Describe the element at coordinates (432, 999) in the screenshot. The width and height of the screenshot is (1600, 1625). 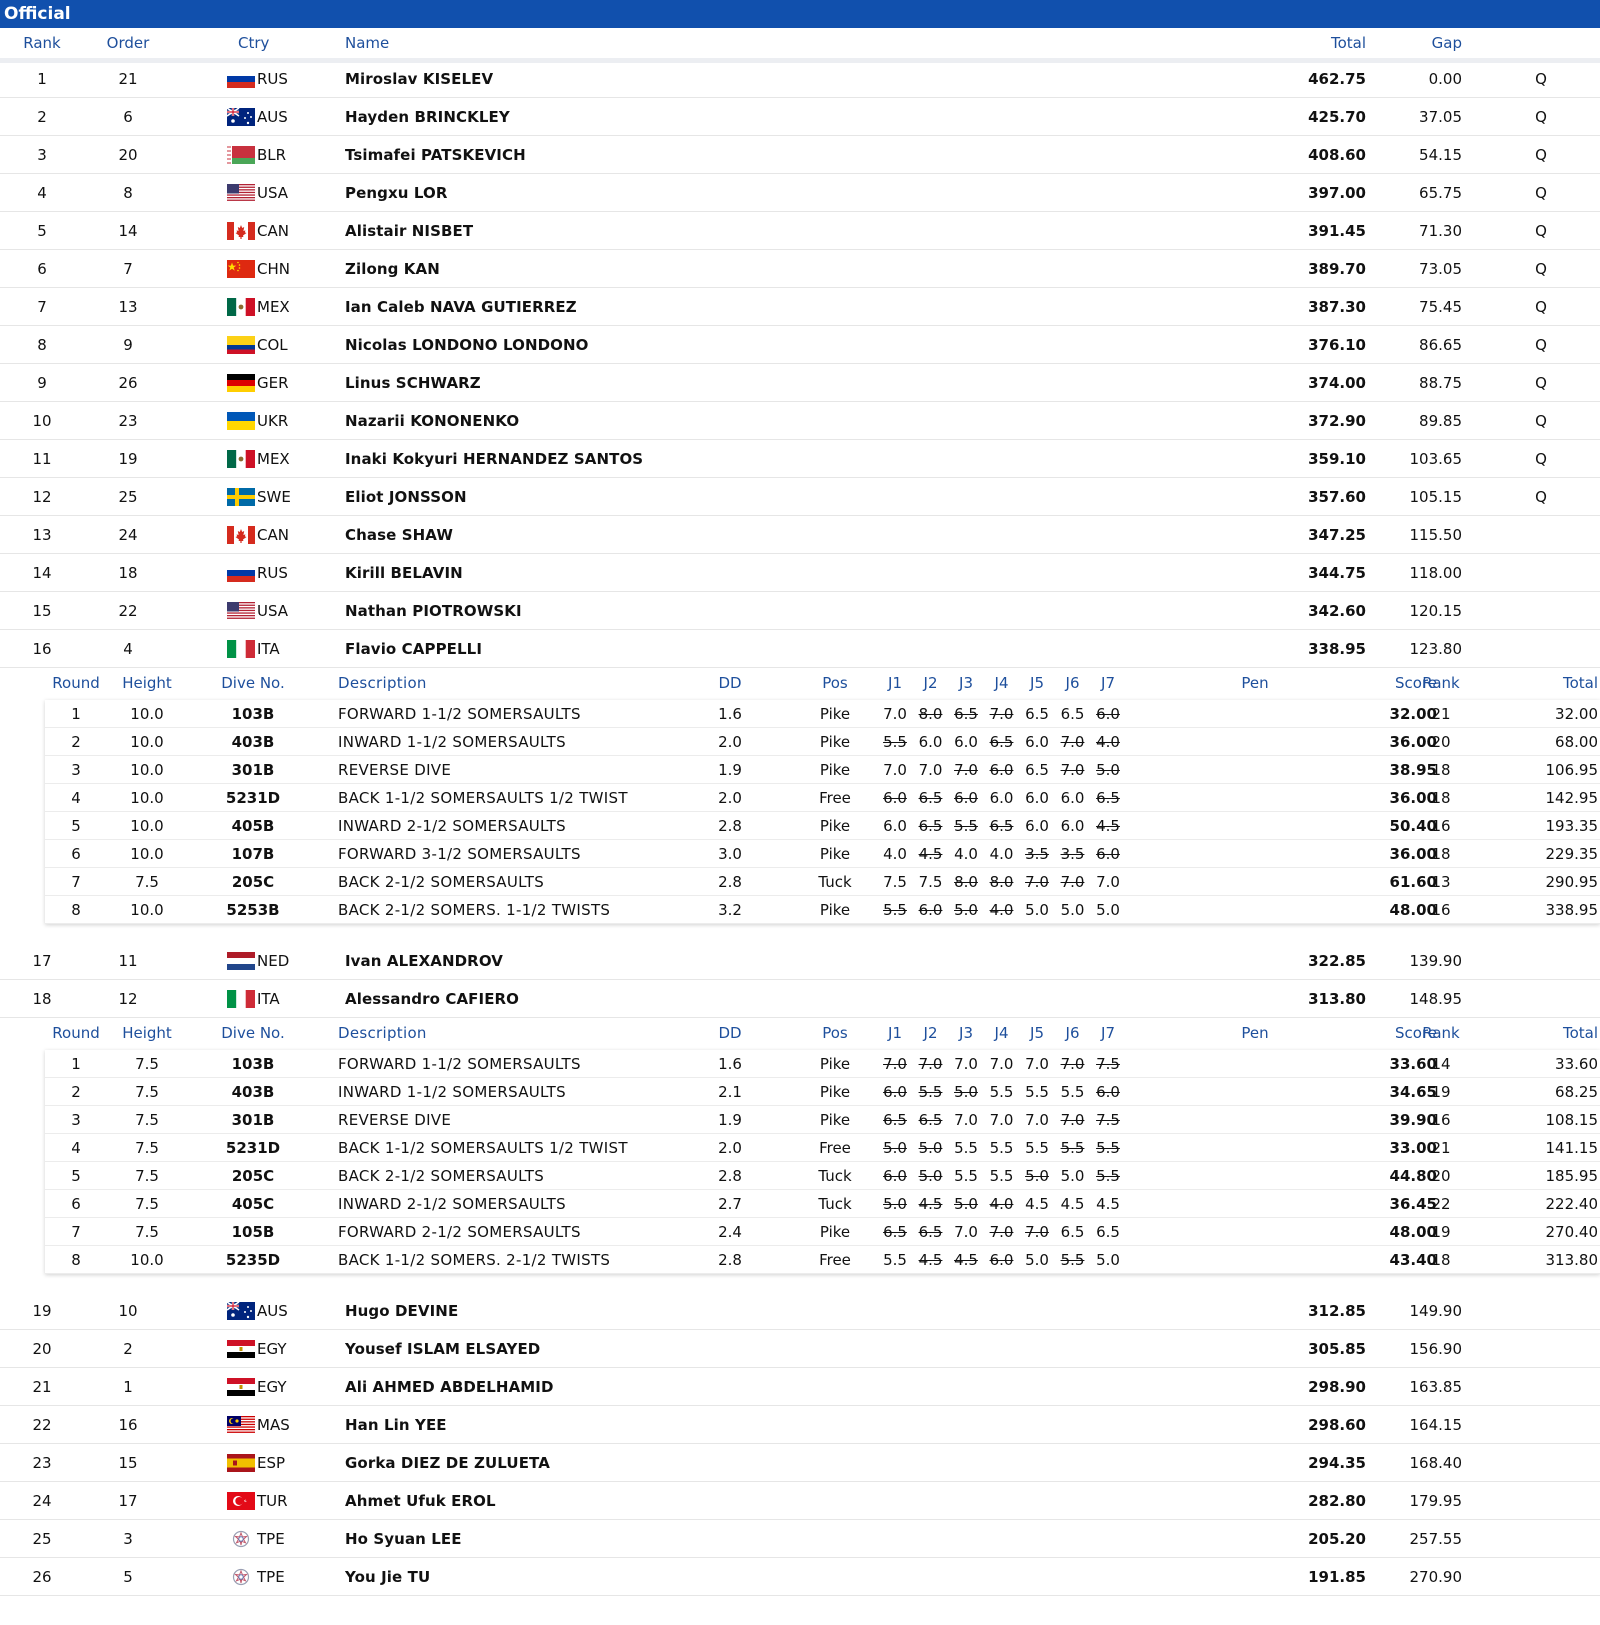
I see `athlete-name: Alessandro CAFIERO` at that location.